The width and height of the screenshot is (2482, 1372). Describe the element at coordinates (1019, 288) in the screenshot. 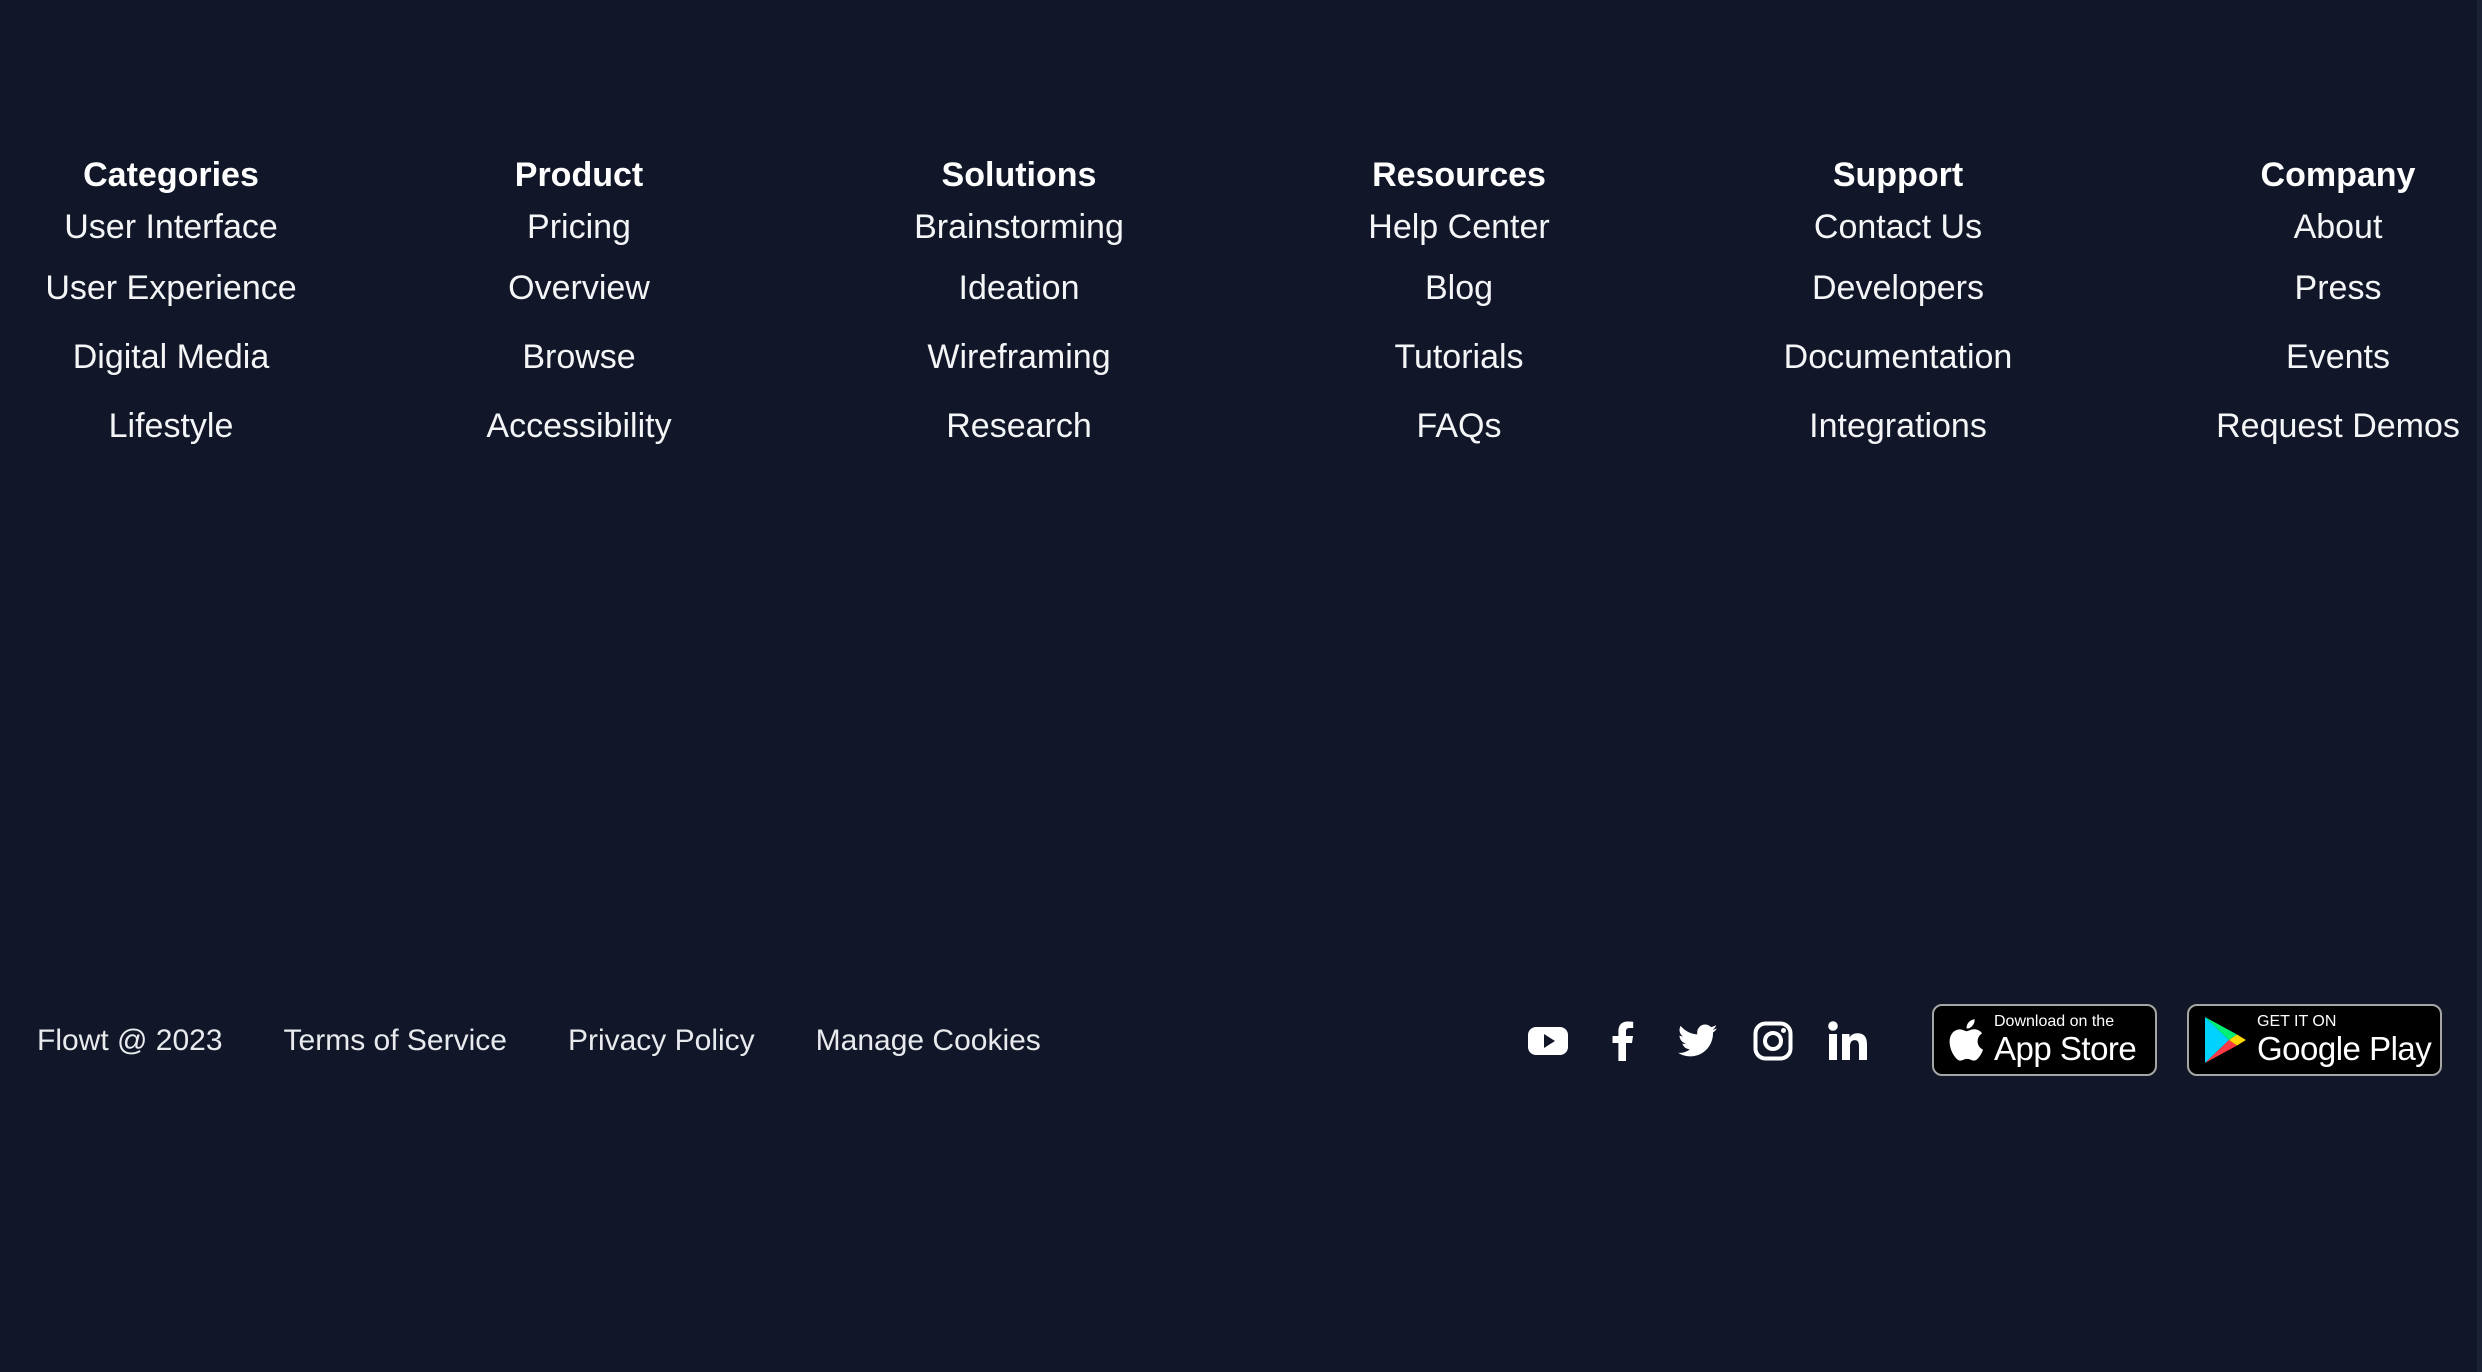

I see `footer-link: Ideation` at that location.